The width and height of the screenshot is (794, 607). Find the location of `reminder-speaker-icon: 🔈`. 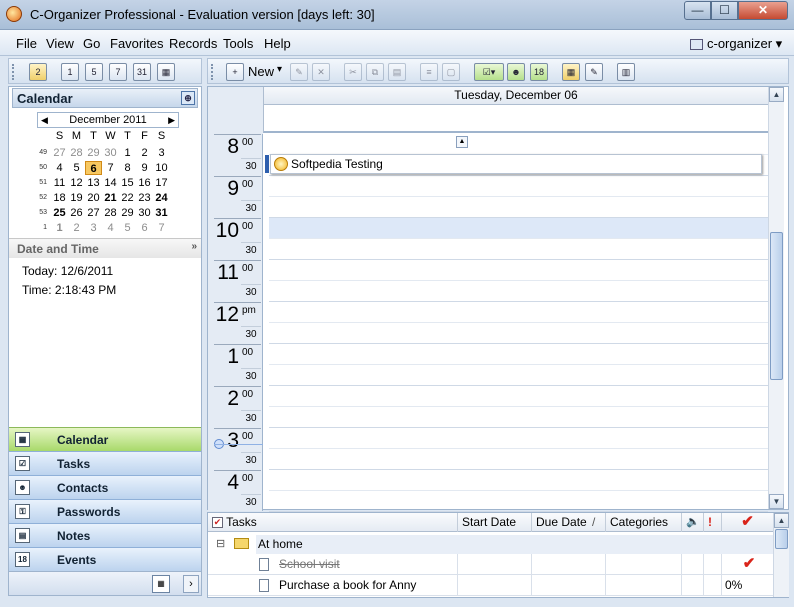

reminder-speaker-icon: 🔈 is located at coordinates (693, 522).